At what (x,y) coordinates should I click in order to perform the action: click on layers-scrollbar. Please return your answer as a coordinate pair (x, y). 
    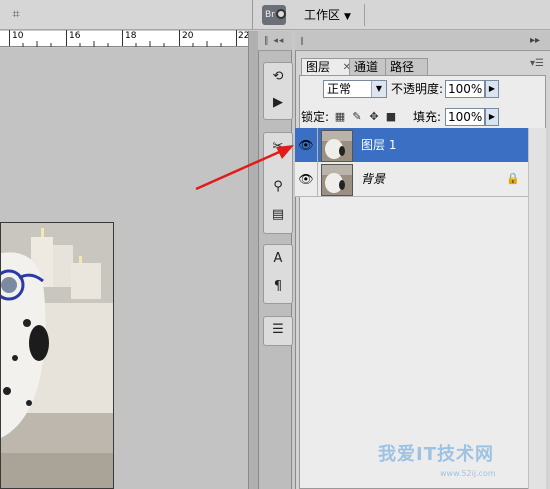
    Looking at the image, I should click on (537, 308).